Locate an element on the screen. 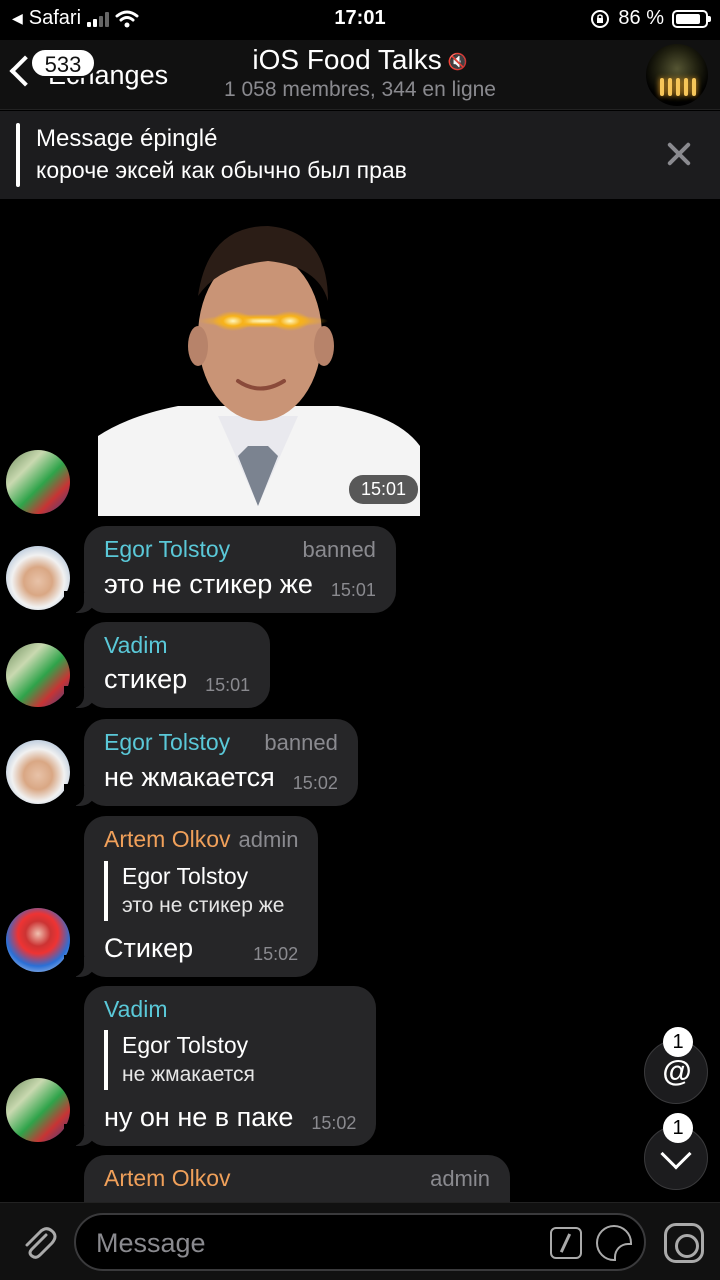 This screenshot has height=1280, width=720. message-field is located at coordinates (360, 1242).